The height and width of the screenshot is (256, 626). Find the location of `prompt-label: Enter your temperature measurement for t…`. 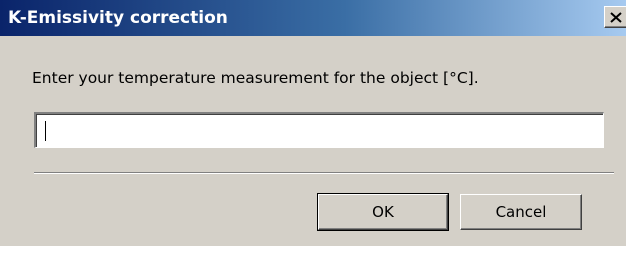

prompt-label: Enter your temperature measurement for t… is located at coordinates (255, 78).